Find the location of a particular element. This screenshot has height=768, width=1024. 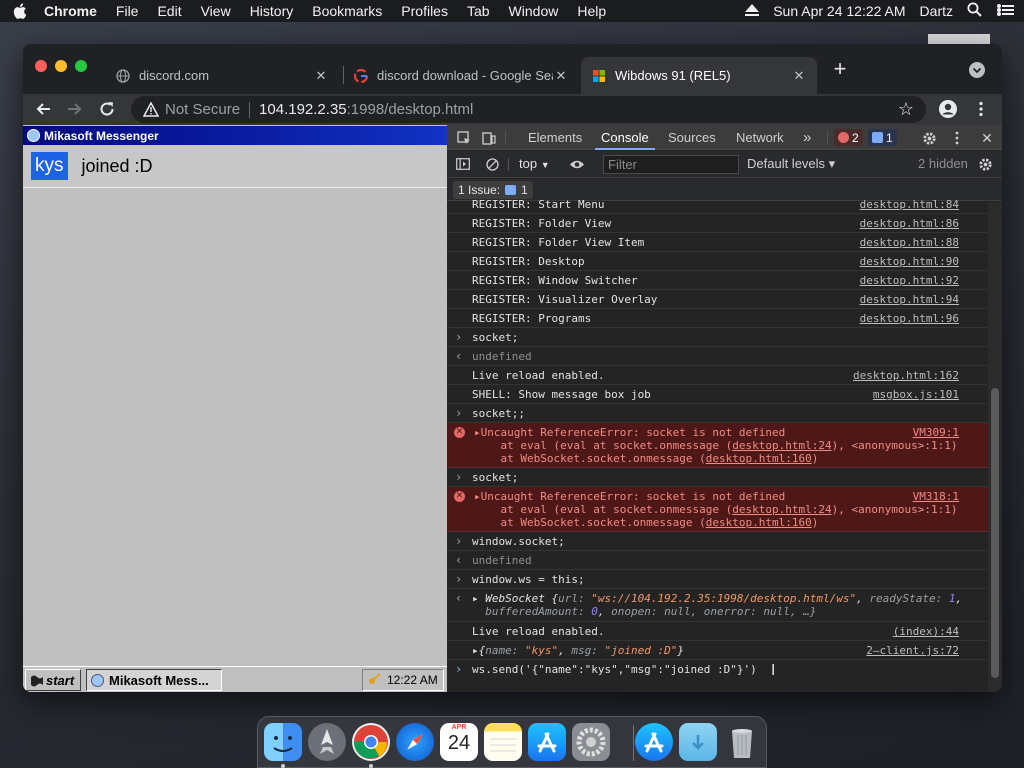

stack-line-rest: ), <anonymous>:1:1) is located at coordinates (894, 445).